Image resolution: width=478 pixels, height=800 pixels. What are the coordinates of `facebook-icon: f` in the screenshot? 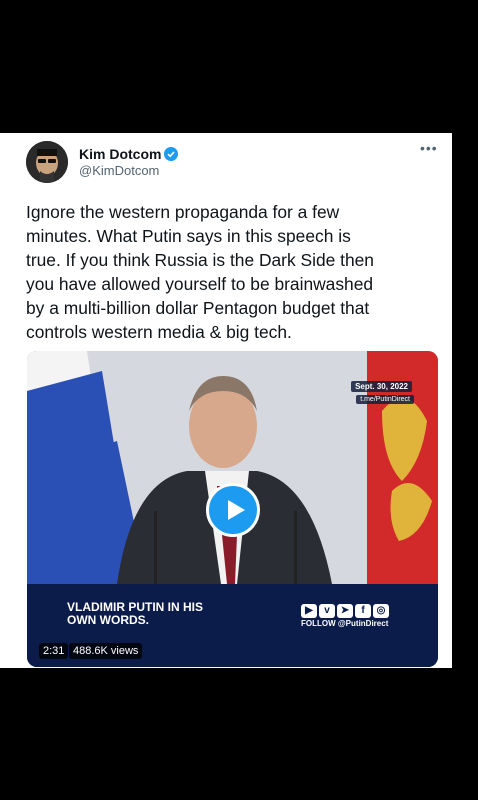 It's located at (363, 611).